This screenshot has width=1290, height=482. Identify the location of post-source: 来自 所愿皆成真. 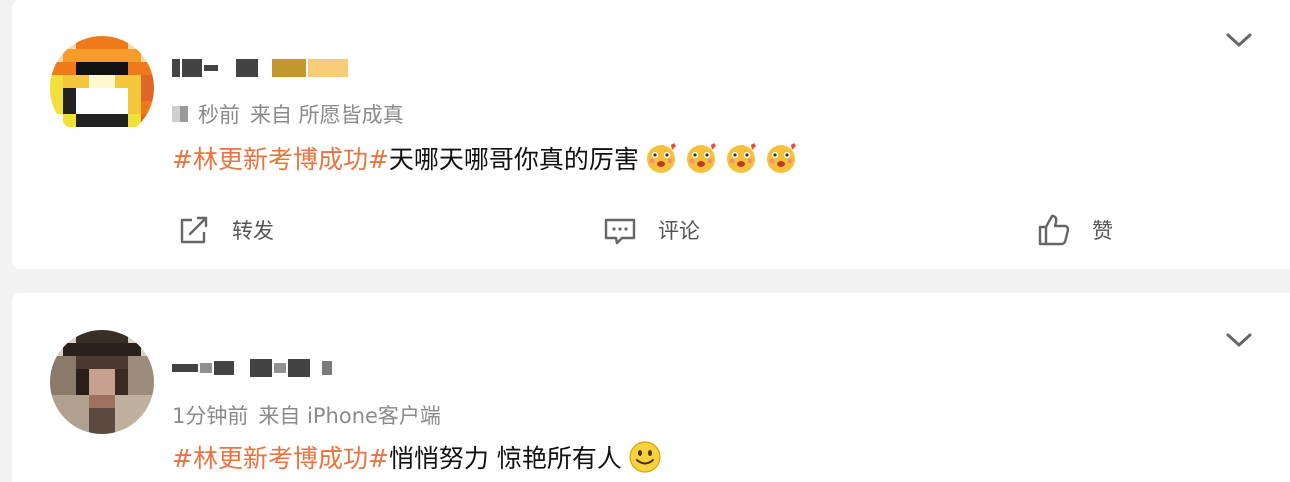
(327, 115).